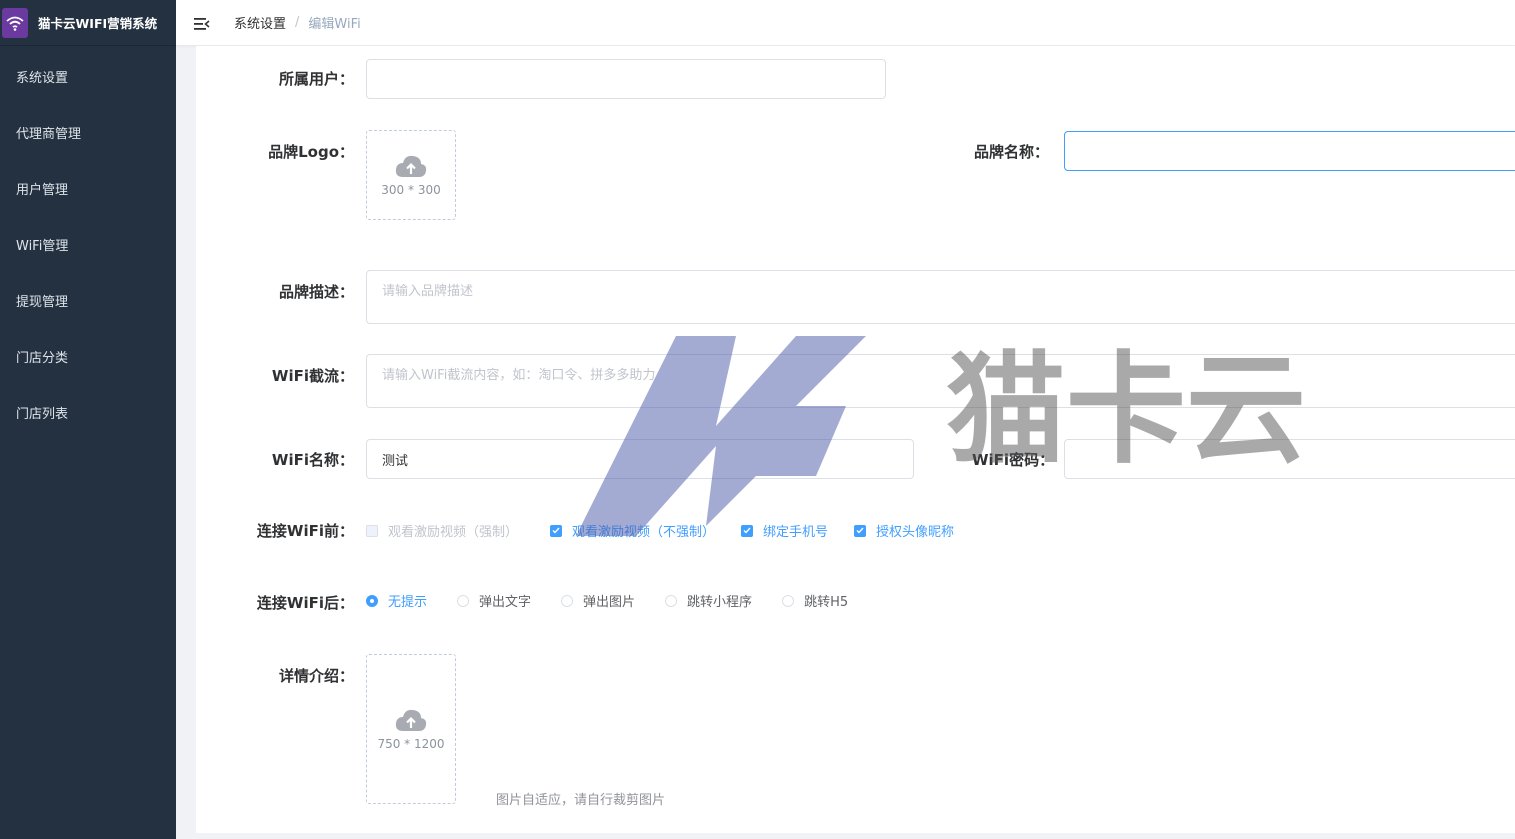  Describe the element at coordinates (334, 24) in the screenshot. I see `breadcrumb-item-edit-wifi: 编辑WiFi` at that location.